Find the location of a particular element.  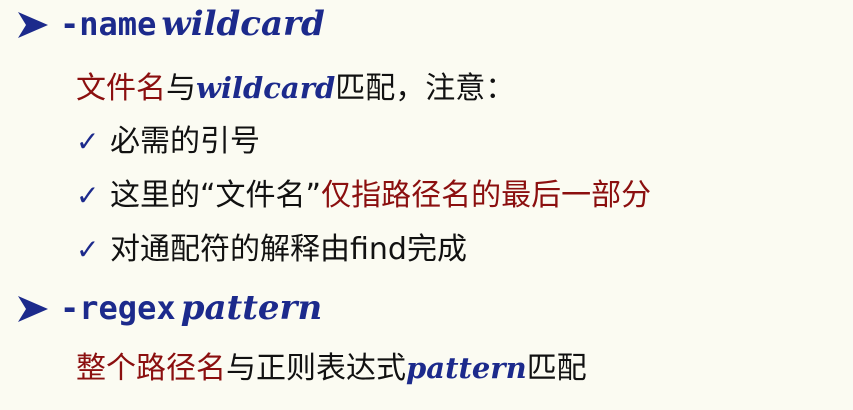

note-text: 这里的“文件名” is located at coordinates (216, 195).